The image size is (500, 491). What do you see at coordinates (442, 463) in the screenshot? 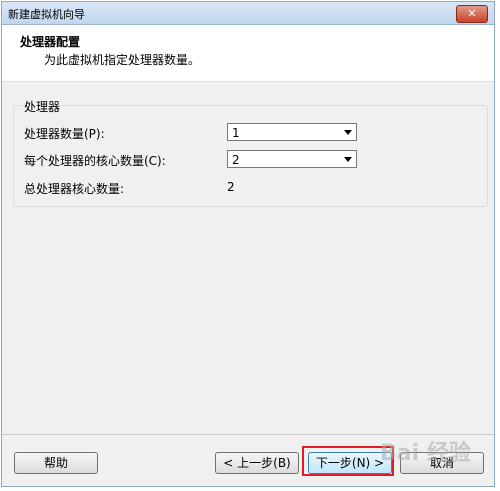
I see `cancel-button: 取消` at bounding box center [442, 463].